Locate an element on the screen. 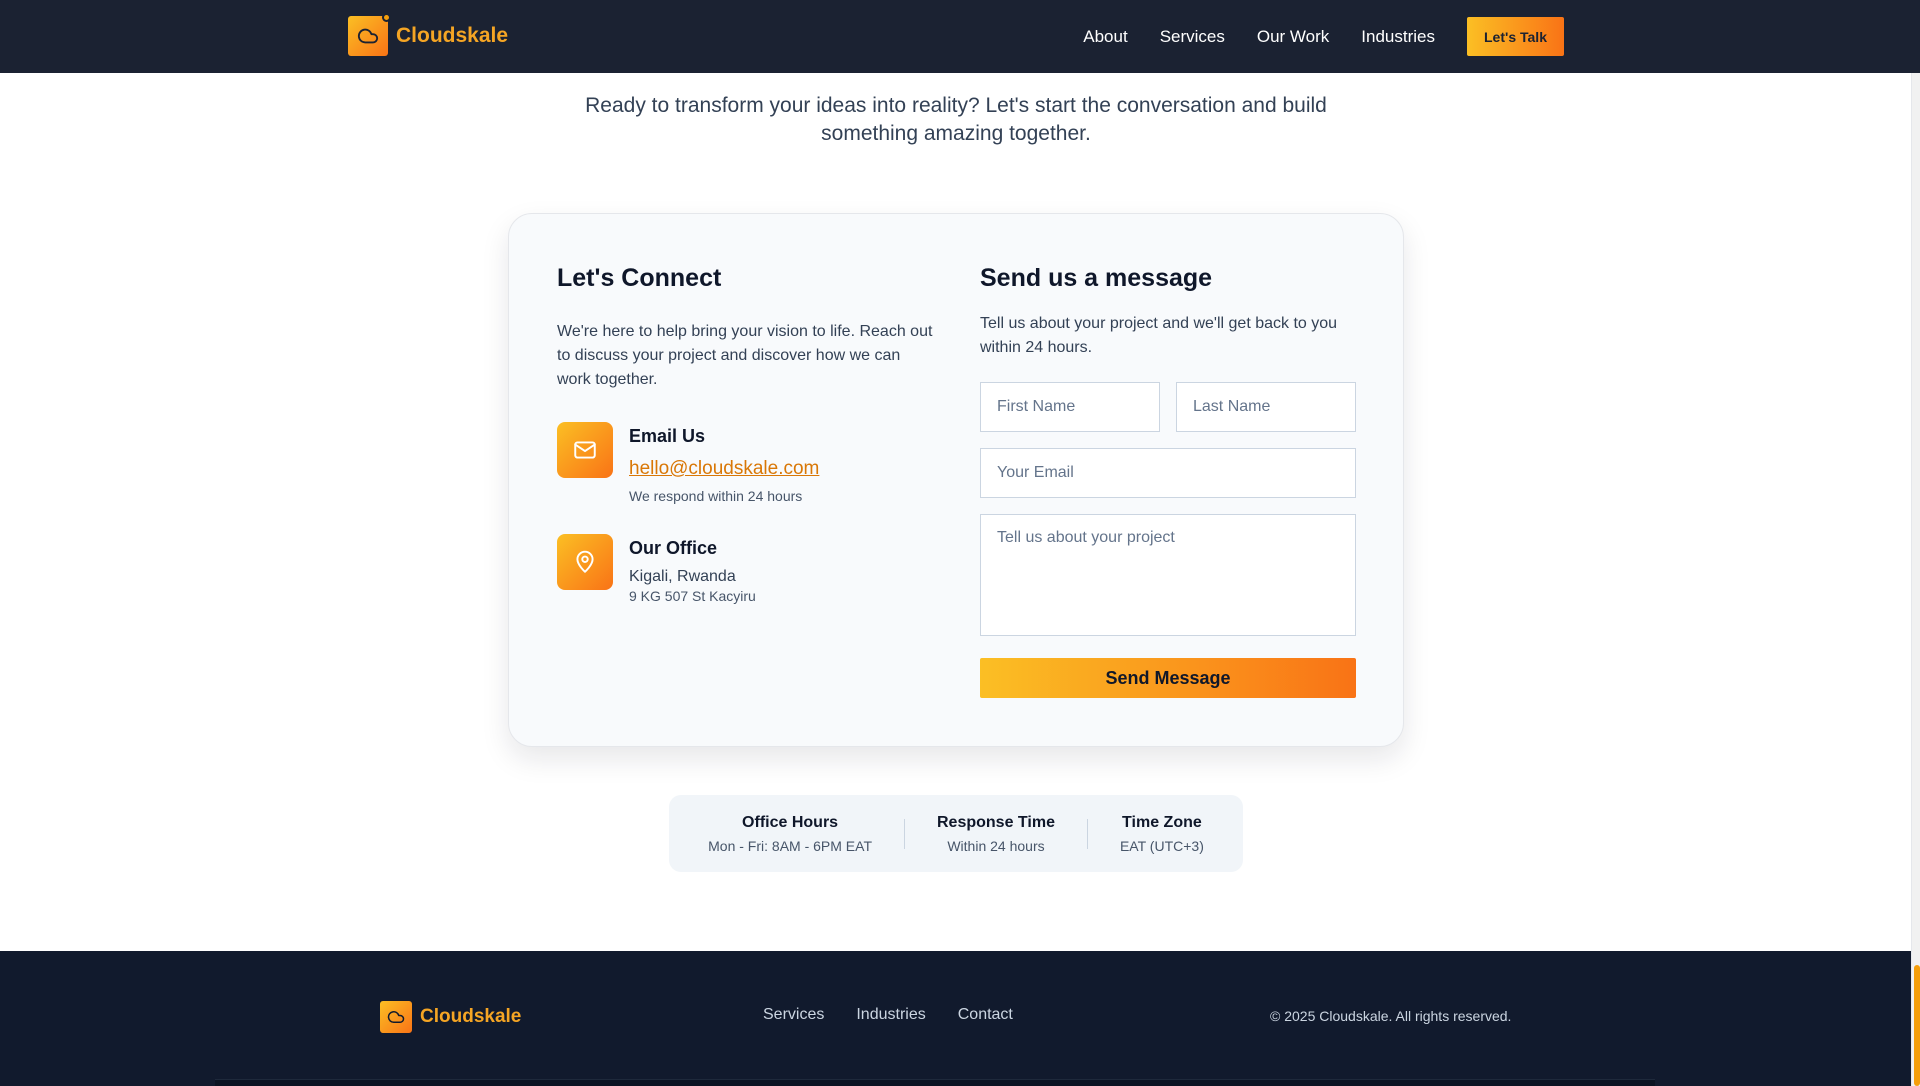 The width and height of the screenshot is (1920, 1086). lets-connect-heading: Let's Connect is located at coordinates (639, 278).